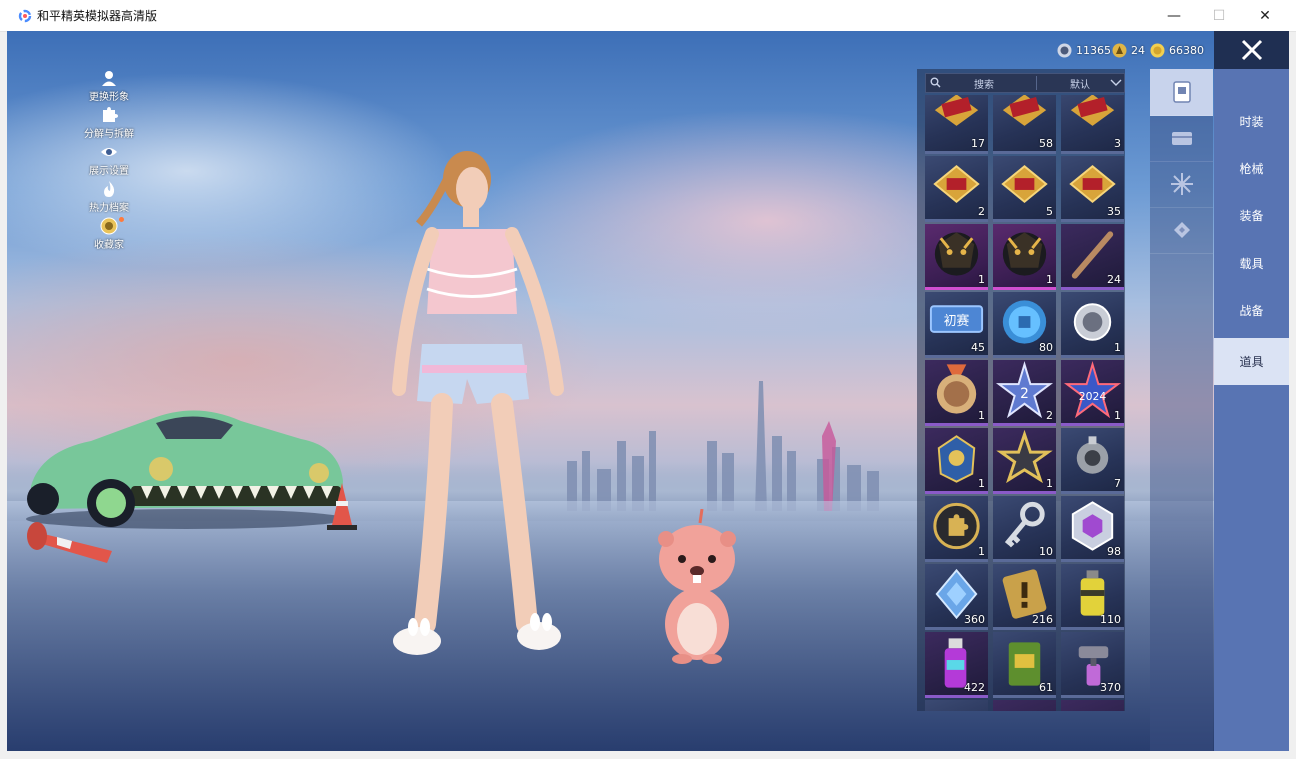 This screenshot has height=759, width=1296. I want to click on category-sparkle, so click(1181, 184).